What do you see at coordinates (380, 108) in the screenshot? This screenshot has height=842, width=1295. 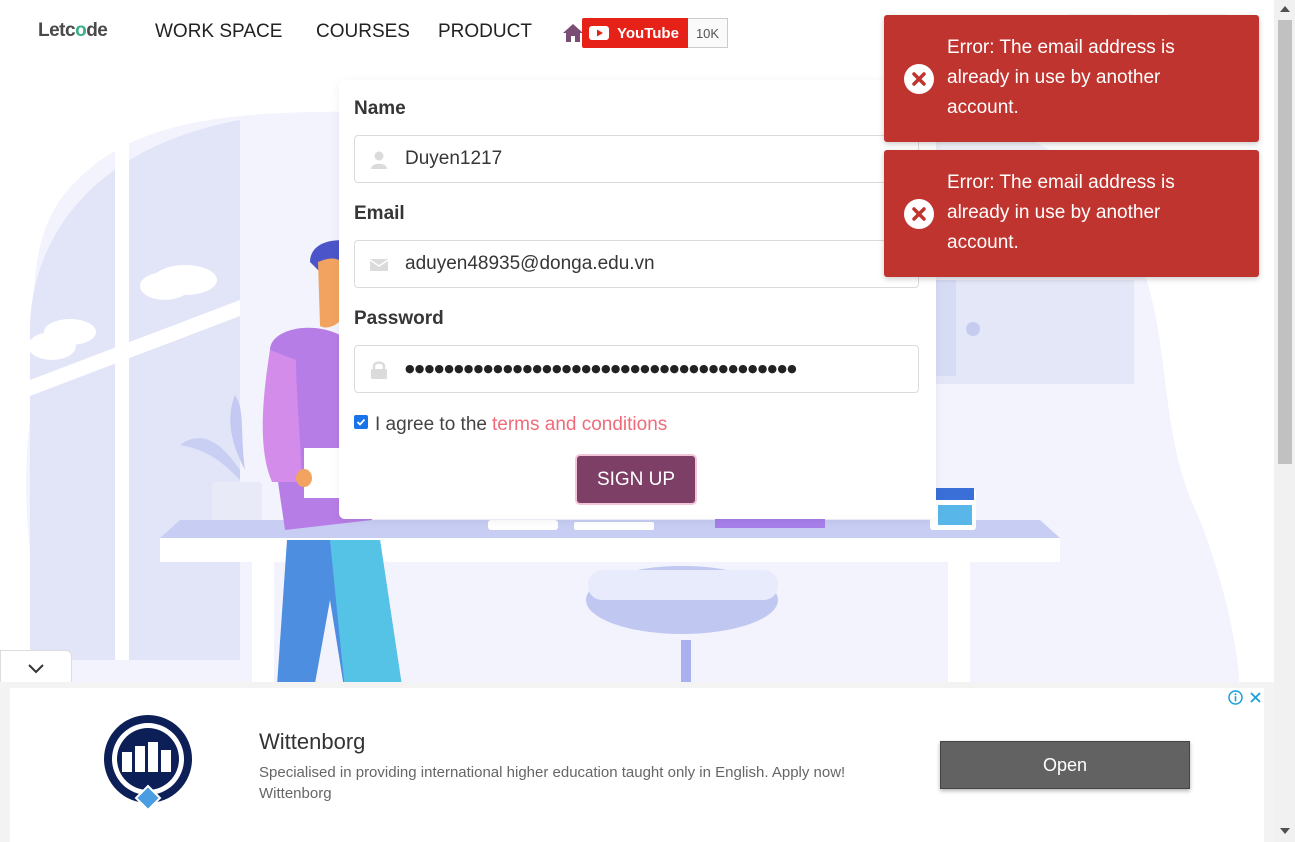 I see `name-label: Name` at bounding box center [380, 108].